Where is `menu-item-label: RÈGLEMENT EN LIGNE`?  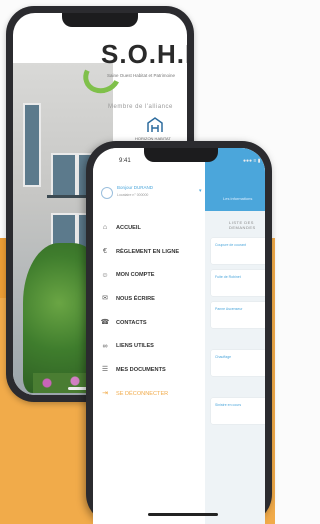 menu-item-label: RÈGLEMENT EN LIGNE is located at coordinates (148, 251).